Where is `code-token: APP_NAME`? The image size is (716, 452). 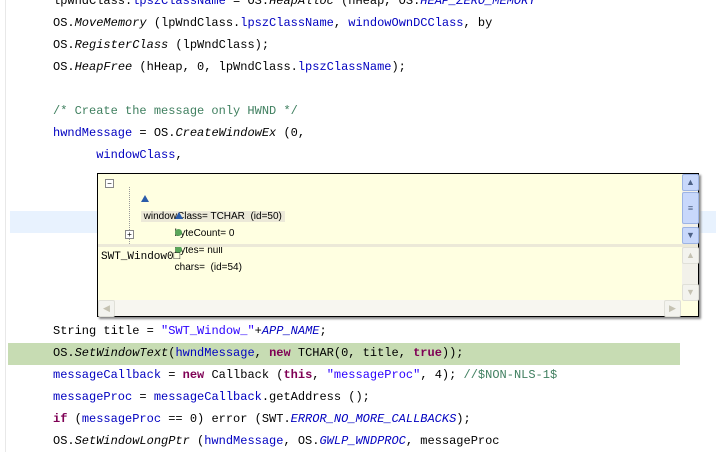
code-token: APP_NAME is located at coordinates (290, 331).